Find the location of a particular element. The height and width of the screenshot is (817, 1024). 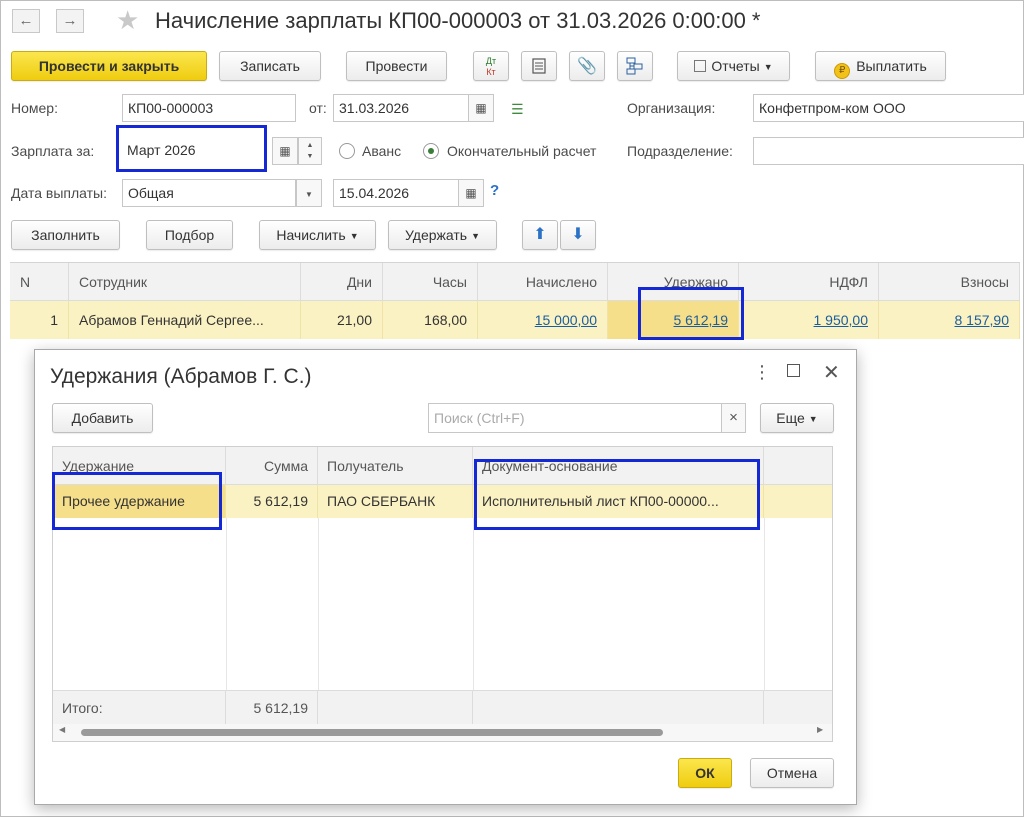

accrued-link: 15 000,00 is located at coordinates (566, 320).